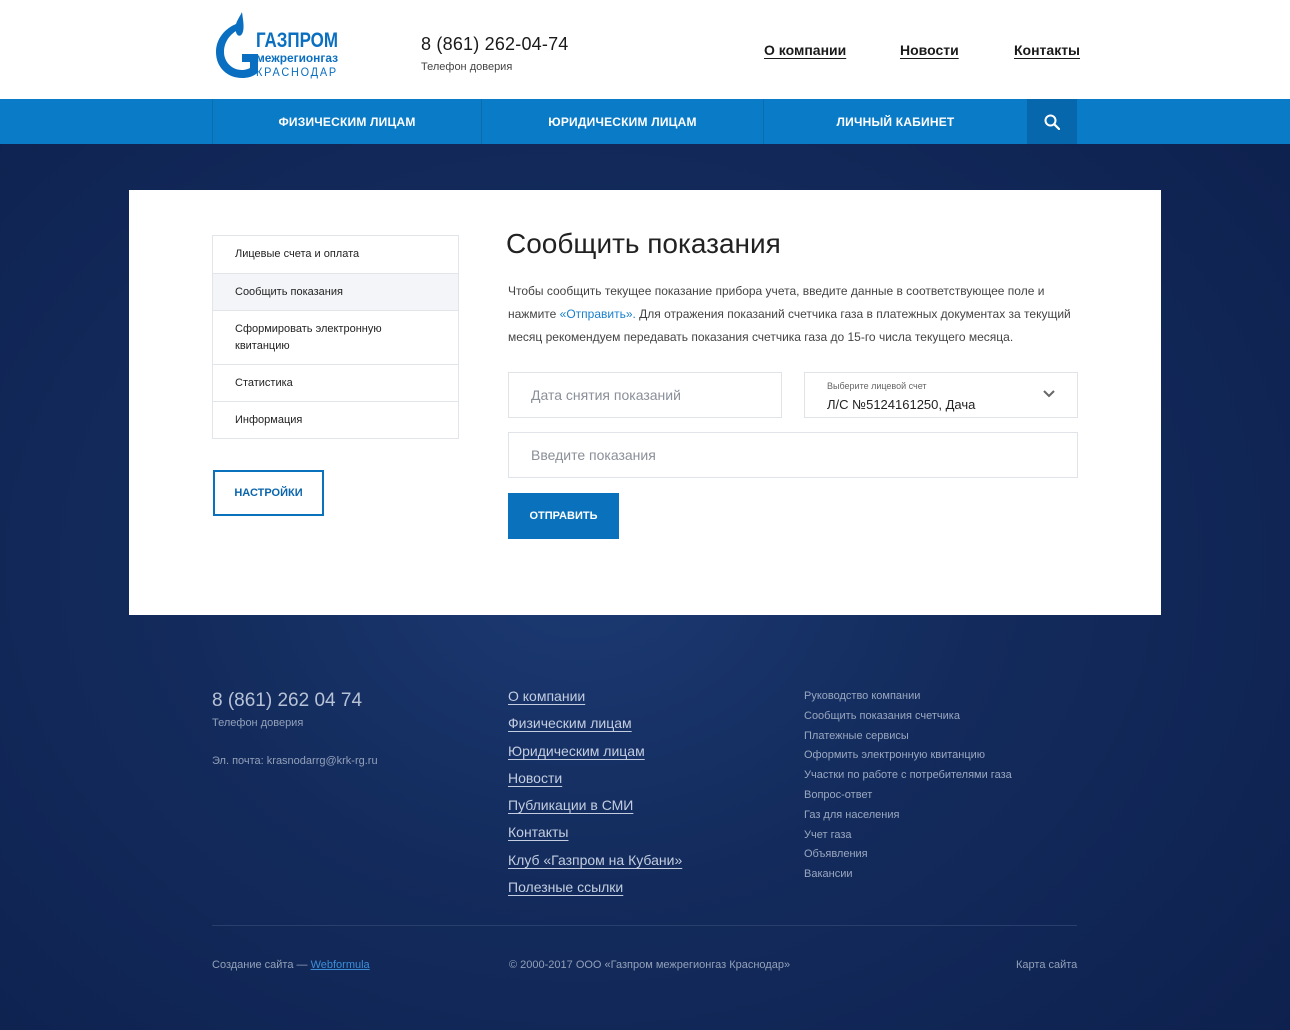 This screenshot has height=1030, width=1290. I want to click on settings-button: НАСТРОЙКИ, so click(268, 493).